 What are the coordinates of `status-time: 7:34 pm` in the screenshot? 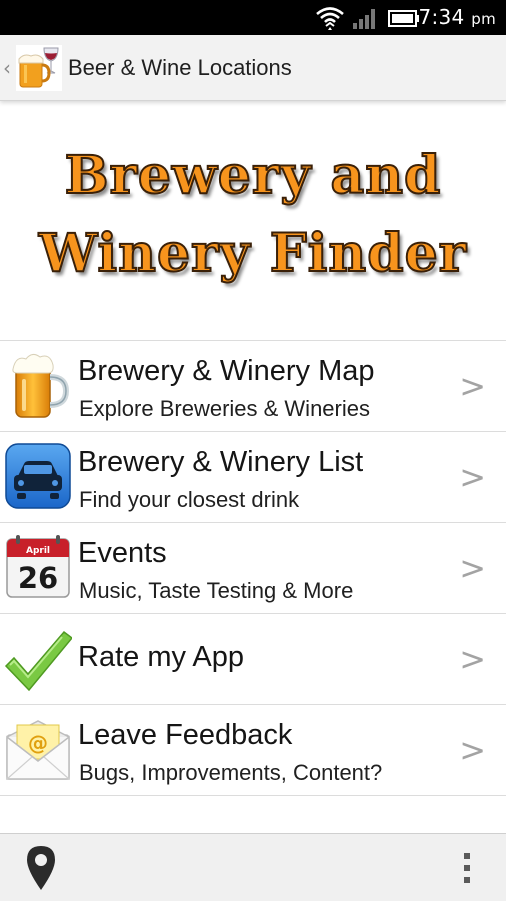 It's located at (457, 17).